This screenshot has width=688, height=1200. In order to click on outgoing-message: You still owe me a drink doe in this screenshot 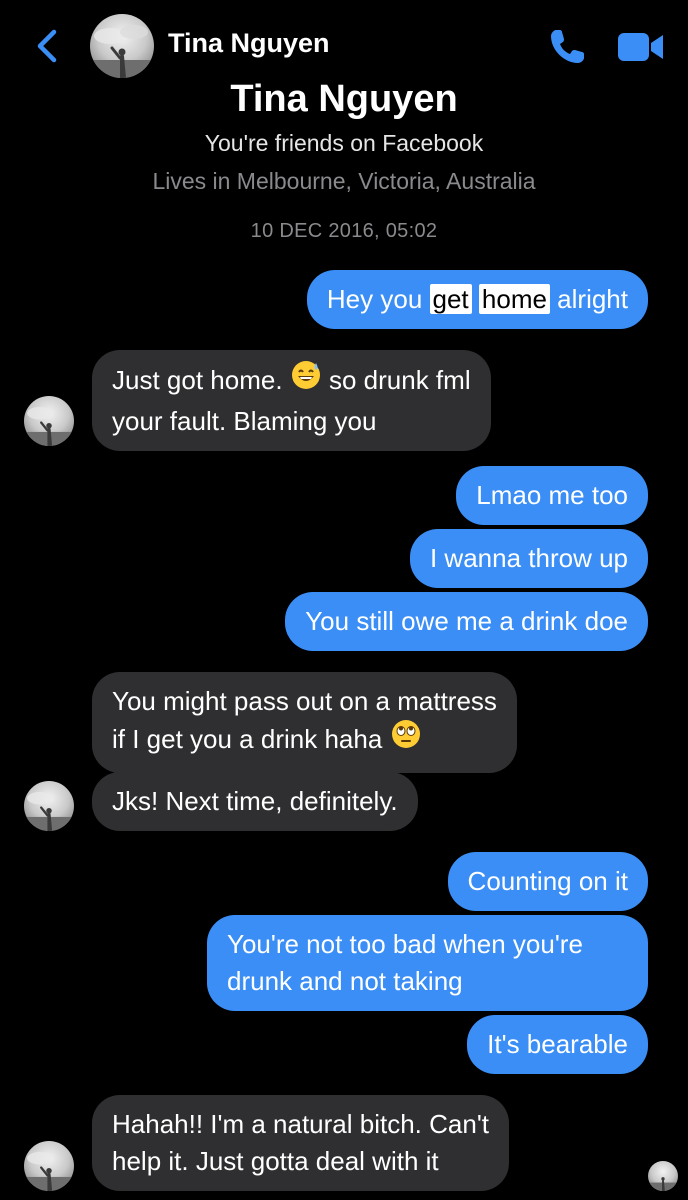, I will do `click(466, 621)`.